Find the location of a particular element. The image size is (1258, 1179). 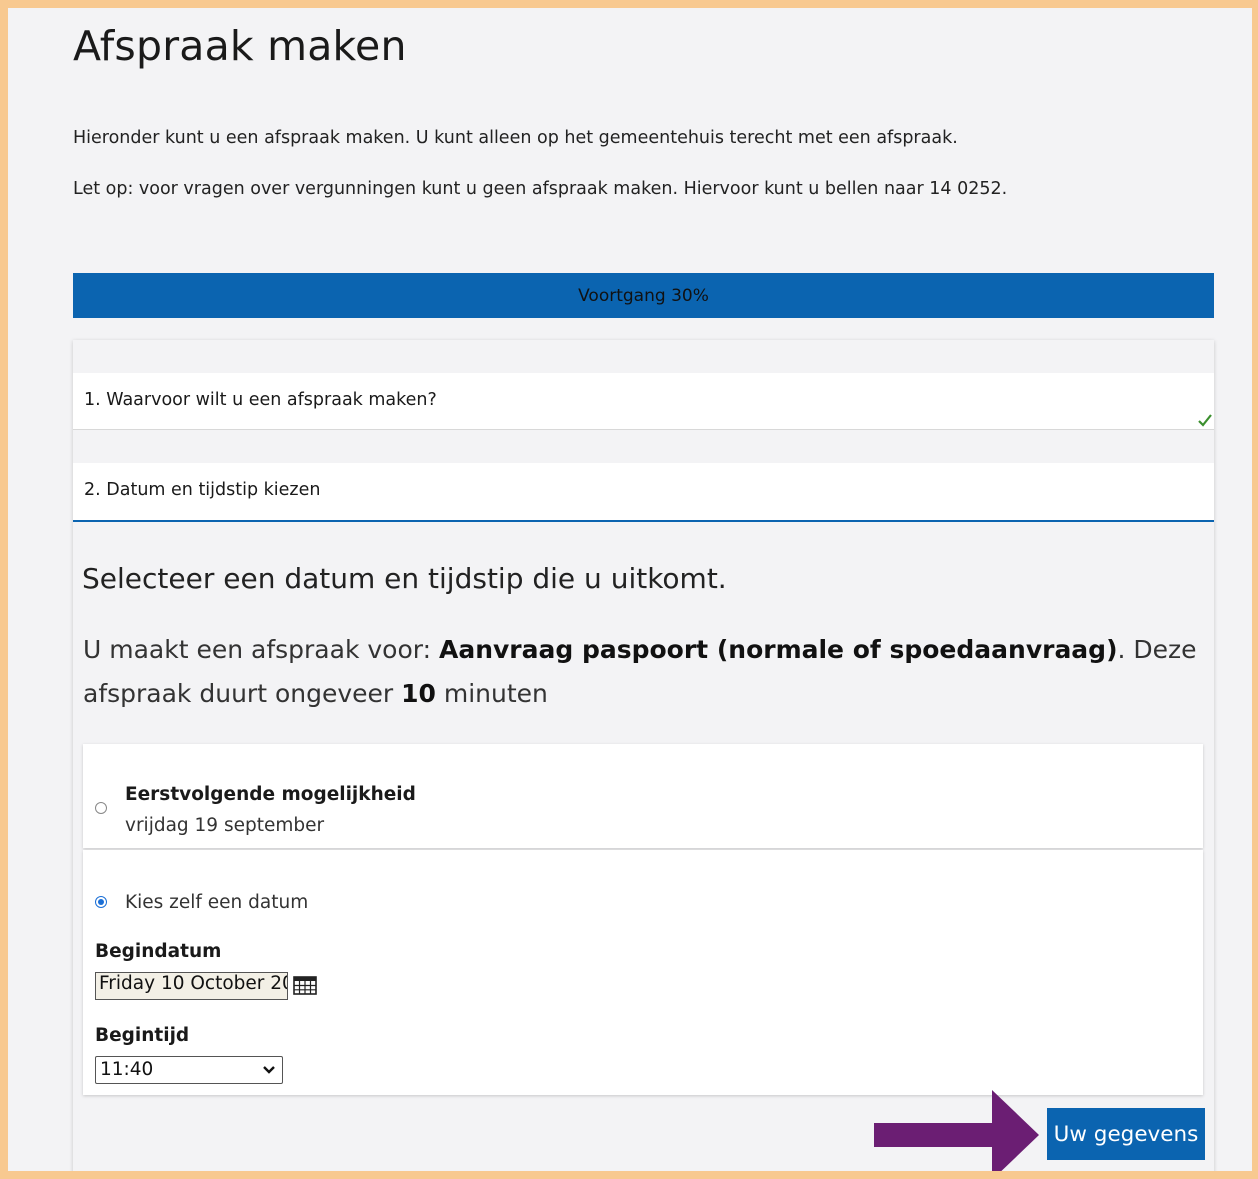

start-time-label: Begintijd is located at coordinates (142, 1035).